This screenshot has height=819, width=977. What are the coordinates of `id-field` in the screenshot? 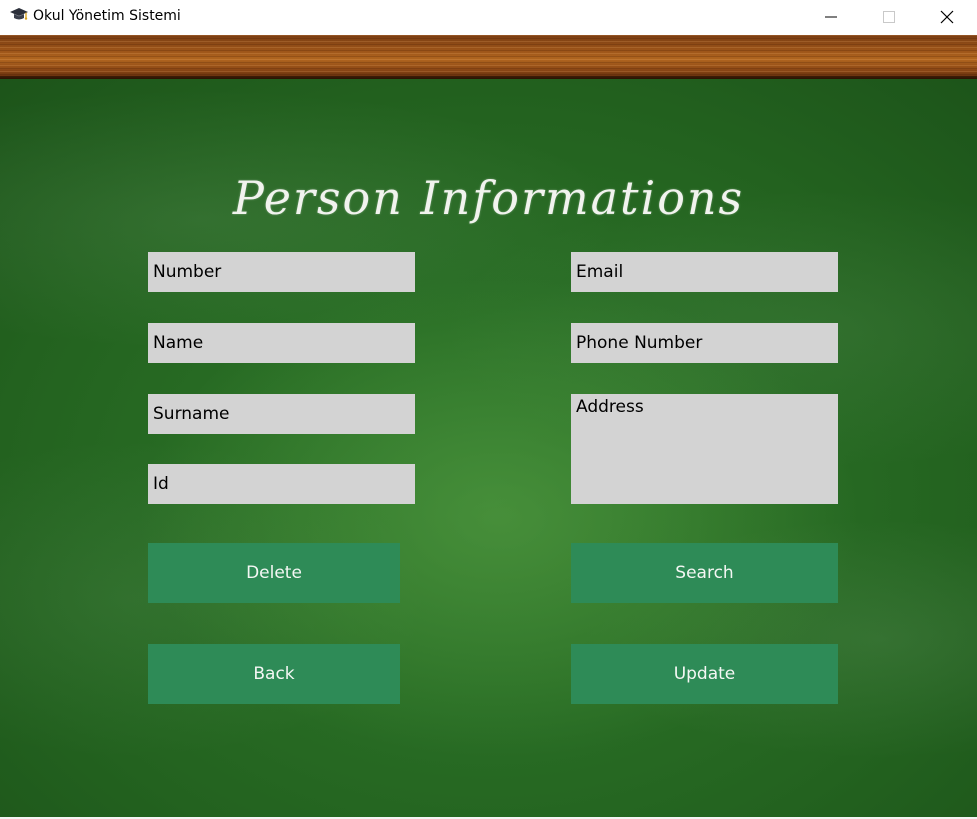 It's located at (281, 484).